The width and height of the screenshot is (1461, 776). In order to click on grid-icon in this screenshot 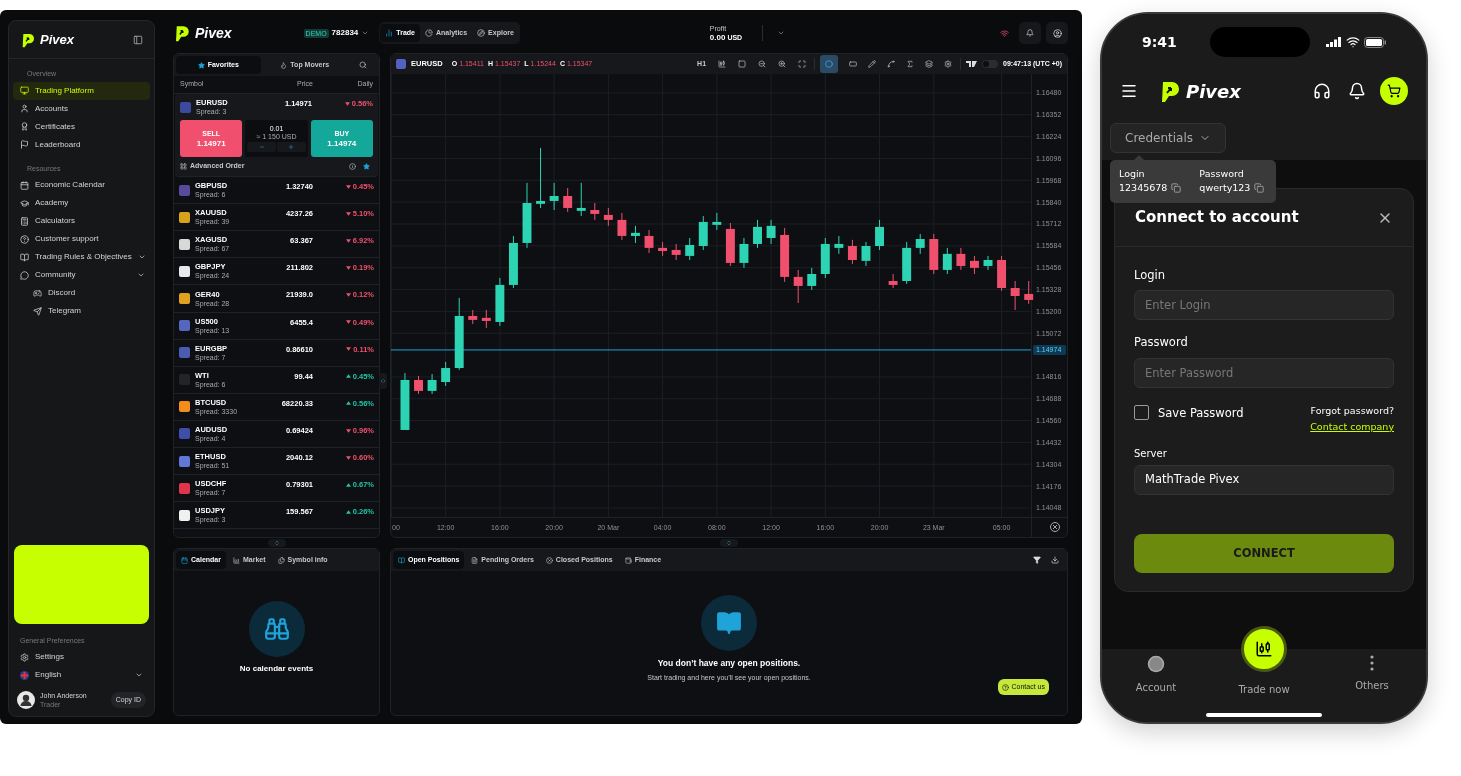, I will do `click(183, 166)`.